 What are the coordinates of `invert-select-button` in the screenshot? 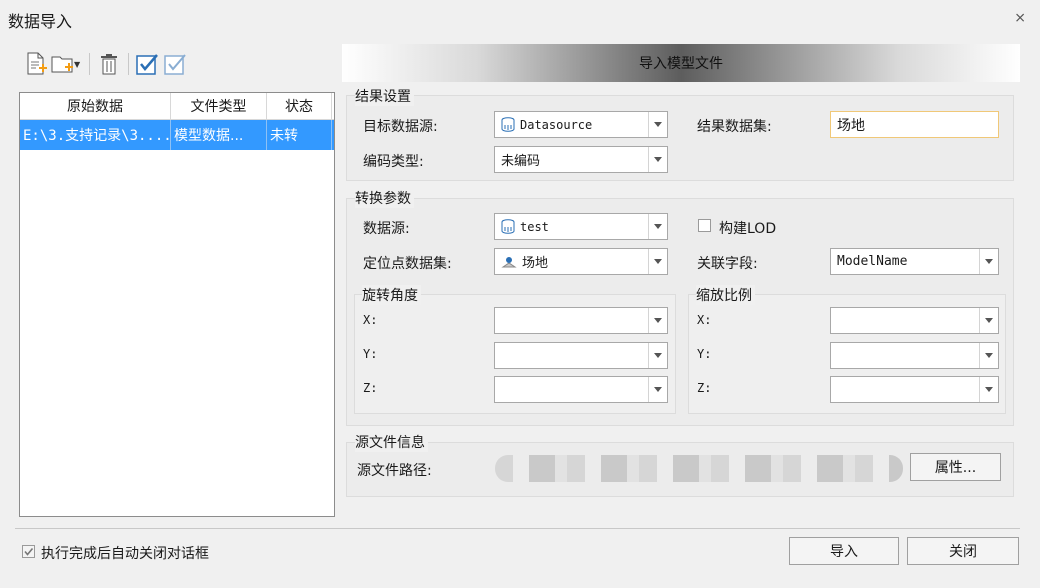 It's located at (176, 64).